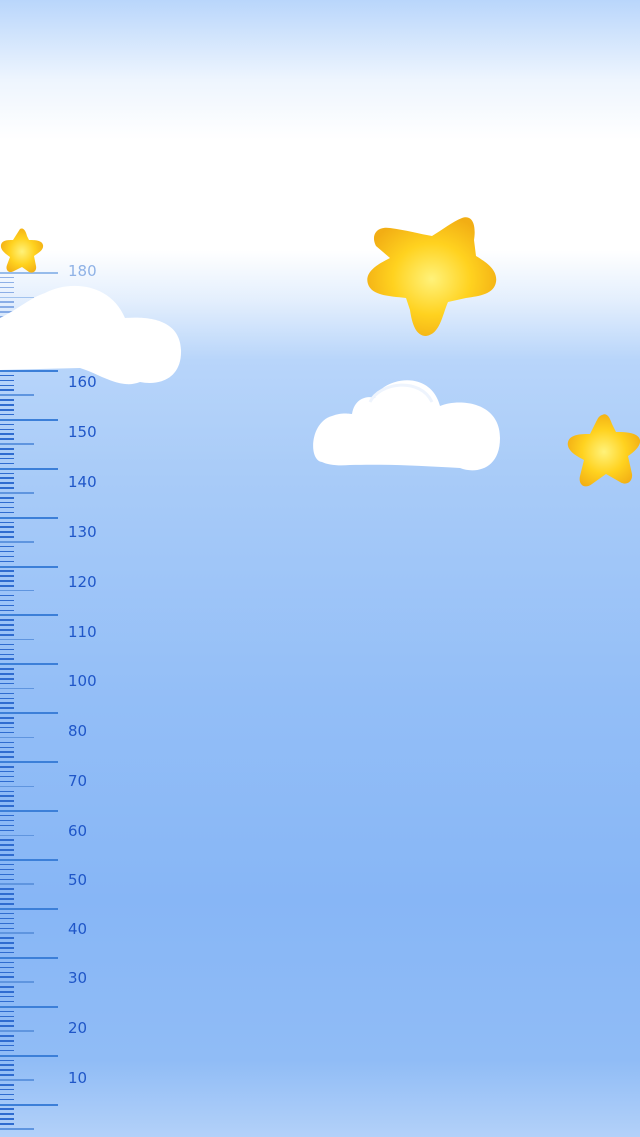 Image resolution: width=640 pixels, height=1137 pixels. Describe the element at coordinates (78, 978) in the screenshot. I see `ruler-label-30: 30` at that location.